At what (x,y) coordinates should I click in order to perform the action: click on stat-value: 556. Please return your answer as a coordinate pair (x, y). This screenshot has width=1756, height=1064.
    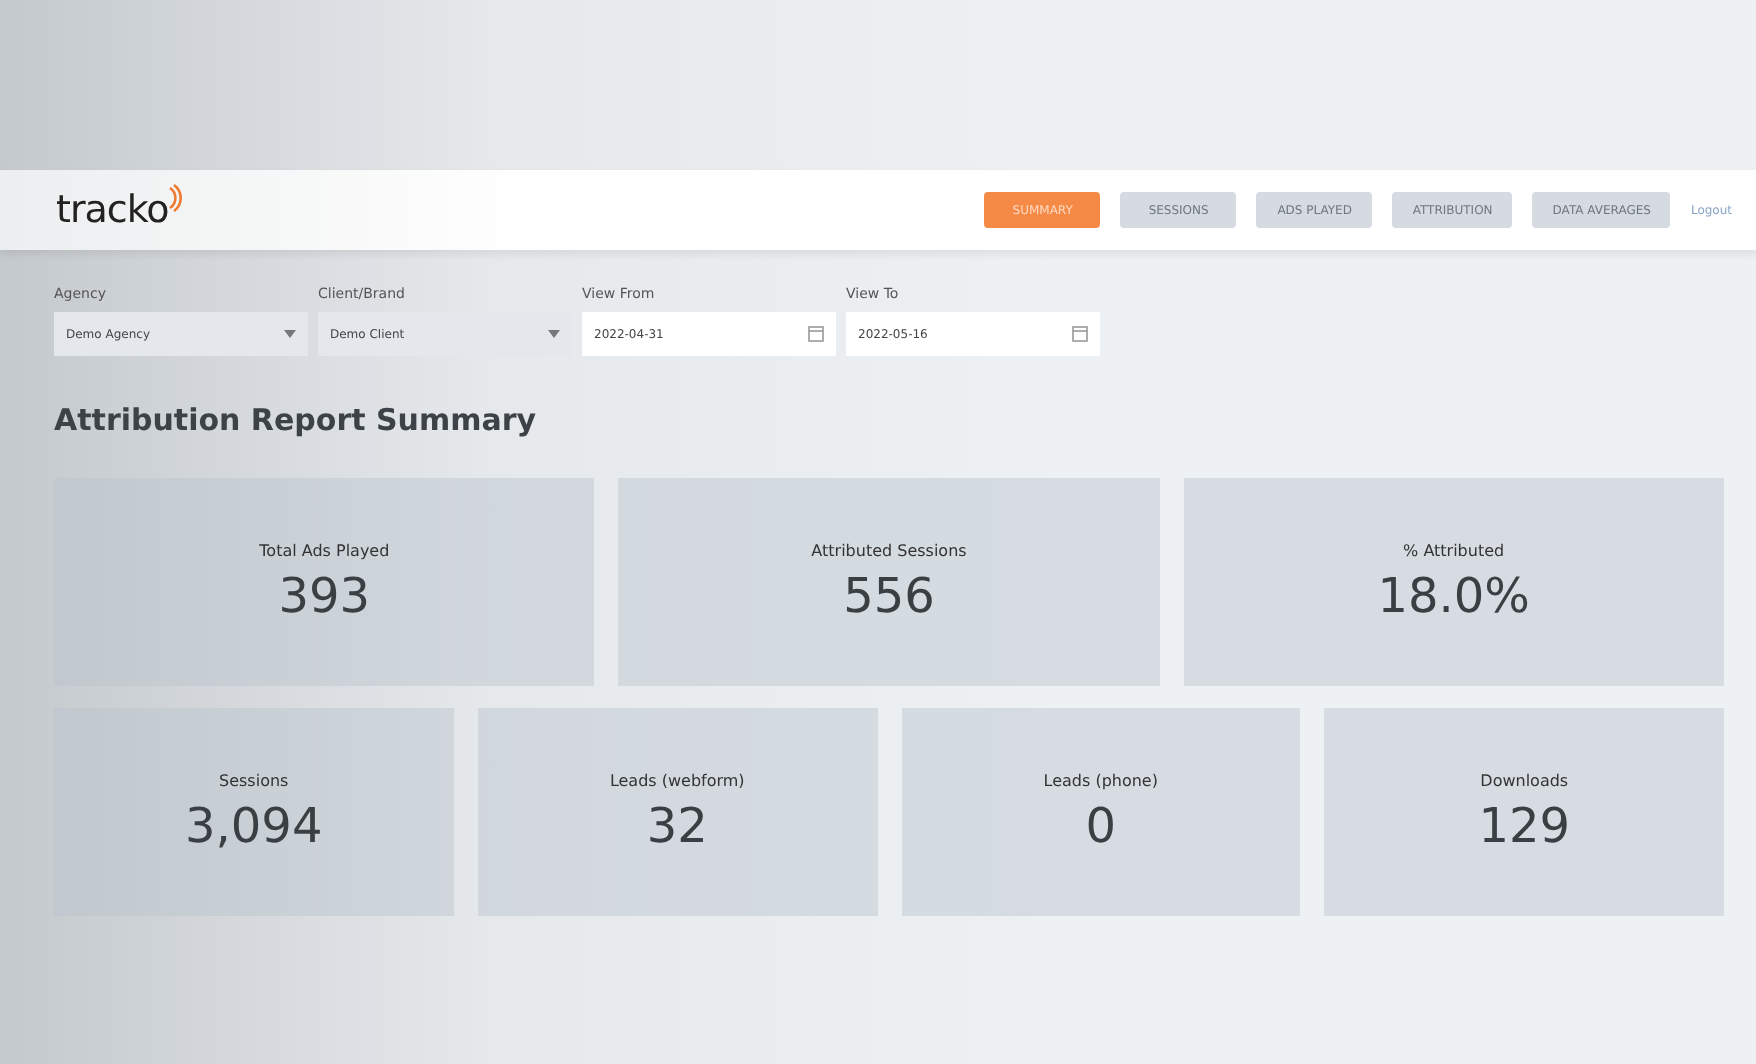
    Looking at the image, I should click on (889, 595).